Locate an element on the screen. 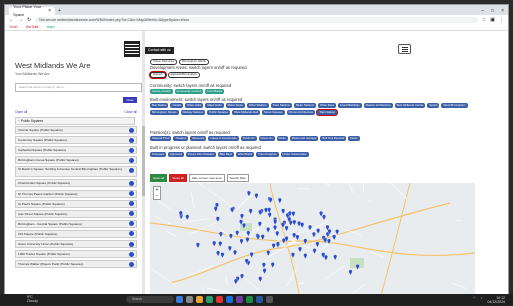 This screenshot has width=513, height=306. list-item: 1000 Trades Square (Public Squares) is located at coordinates (76, 254).